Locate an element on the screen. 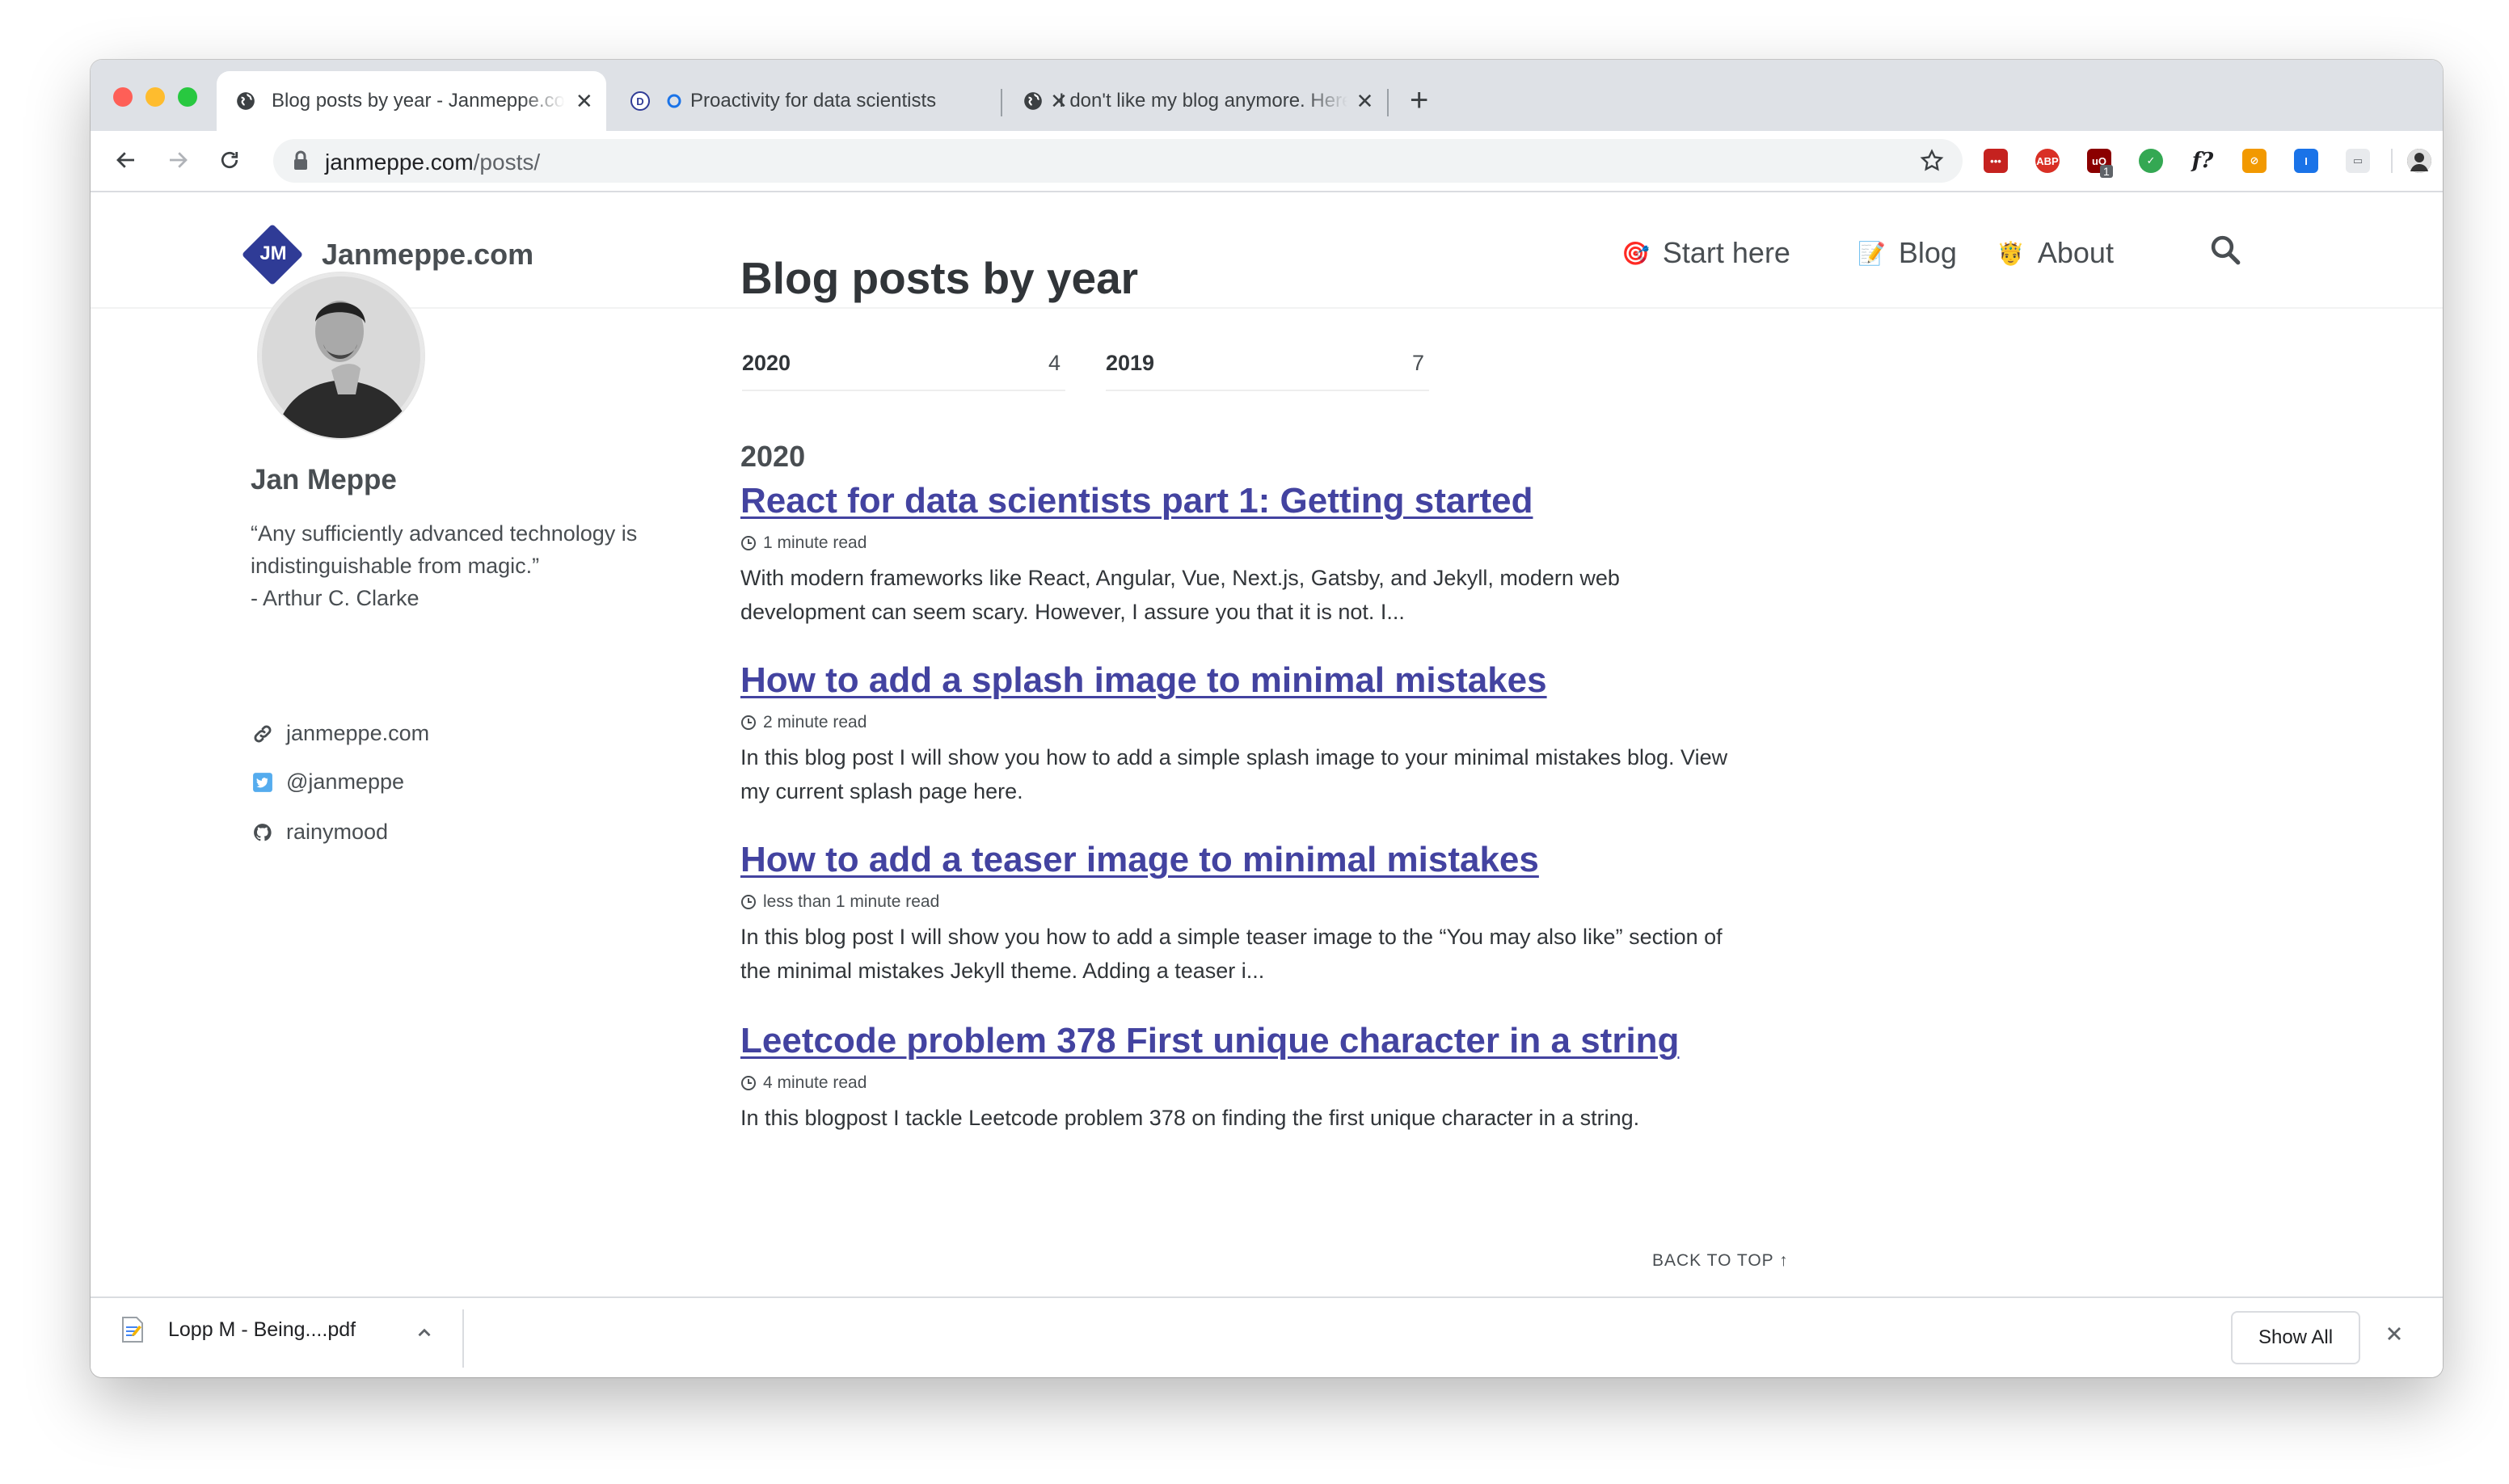 The height and width of the screenshot is (1484, 2509). url-text: janmeppe.com/posts/ is located at coordinates (432, 162).